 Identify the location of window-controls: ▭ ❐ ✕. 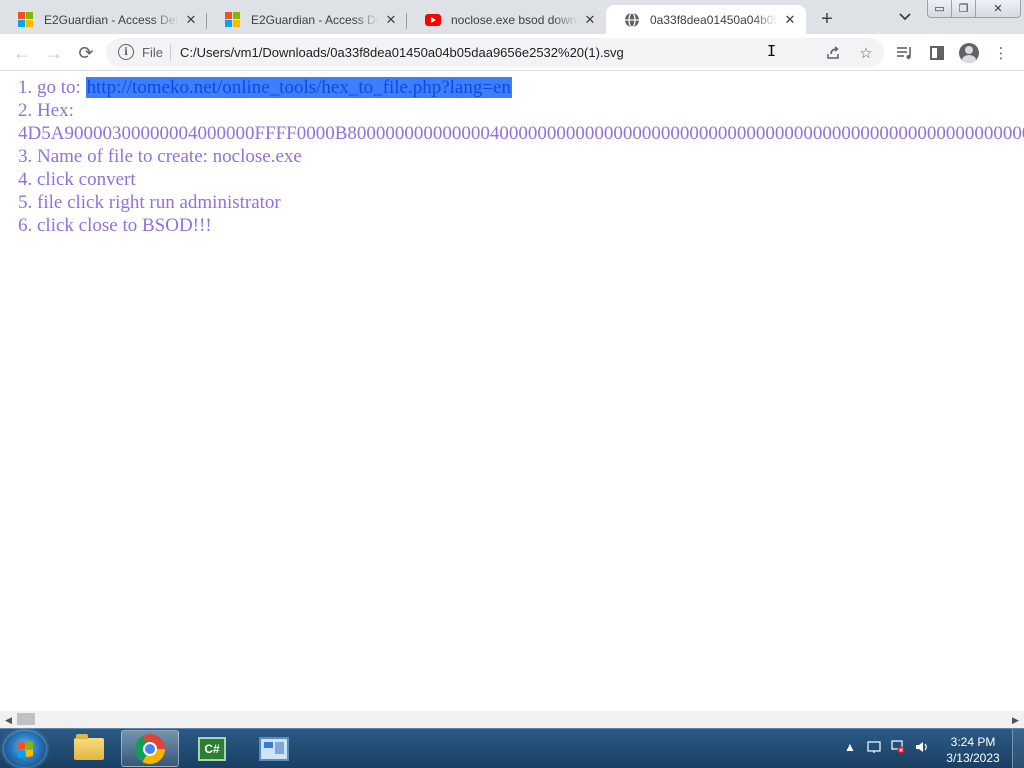
(974, 9).